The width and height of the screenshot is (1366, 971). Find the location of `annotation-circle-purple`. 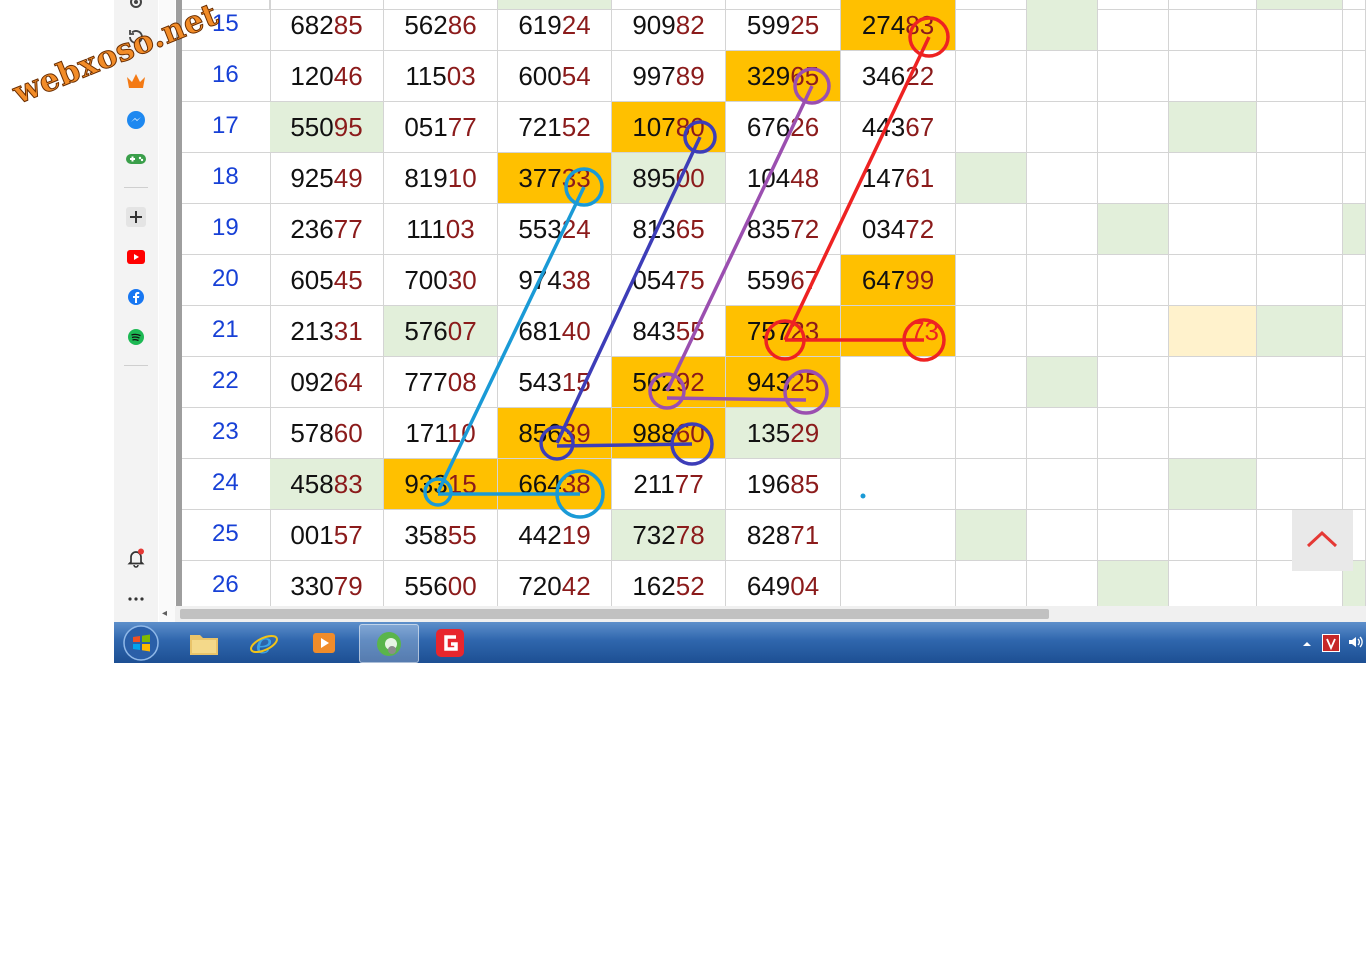

annotation-circle-purple is located at coordinates (806, 392).